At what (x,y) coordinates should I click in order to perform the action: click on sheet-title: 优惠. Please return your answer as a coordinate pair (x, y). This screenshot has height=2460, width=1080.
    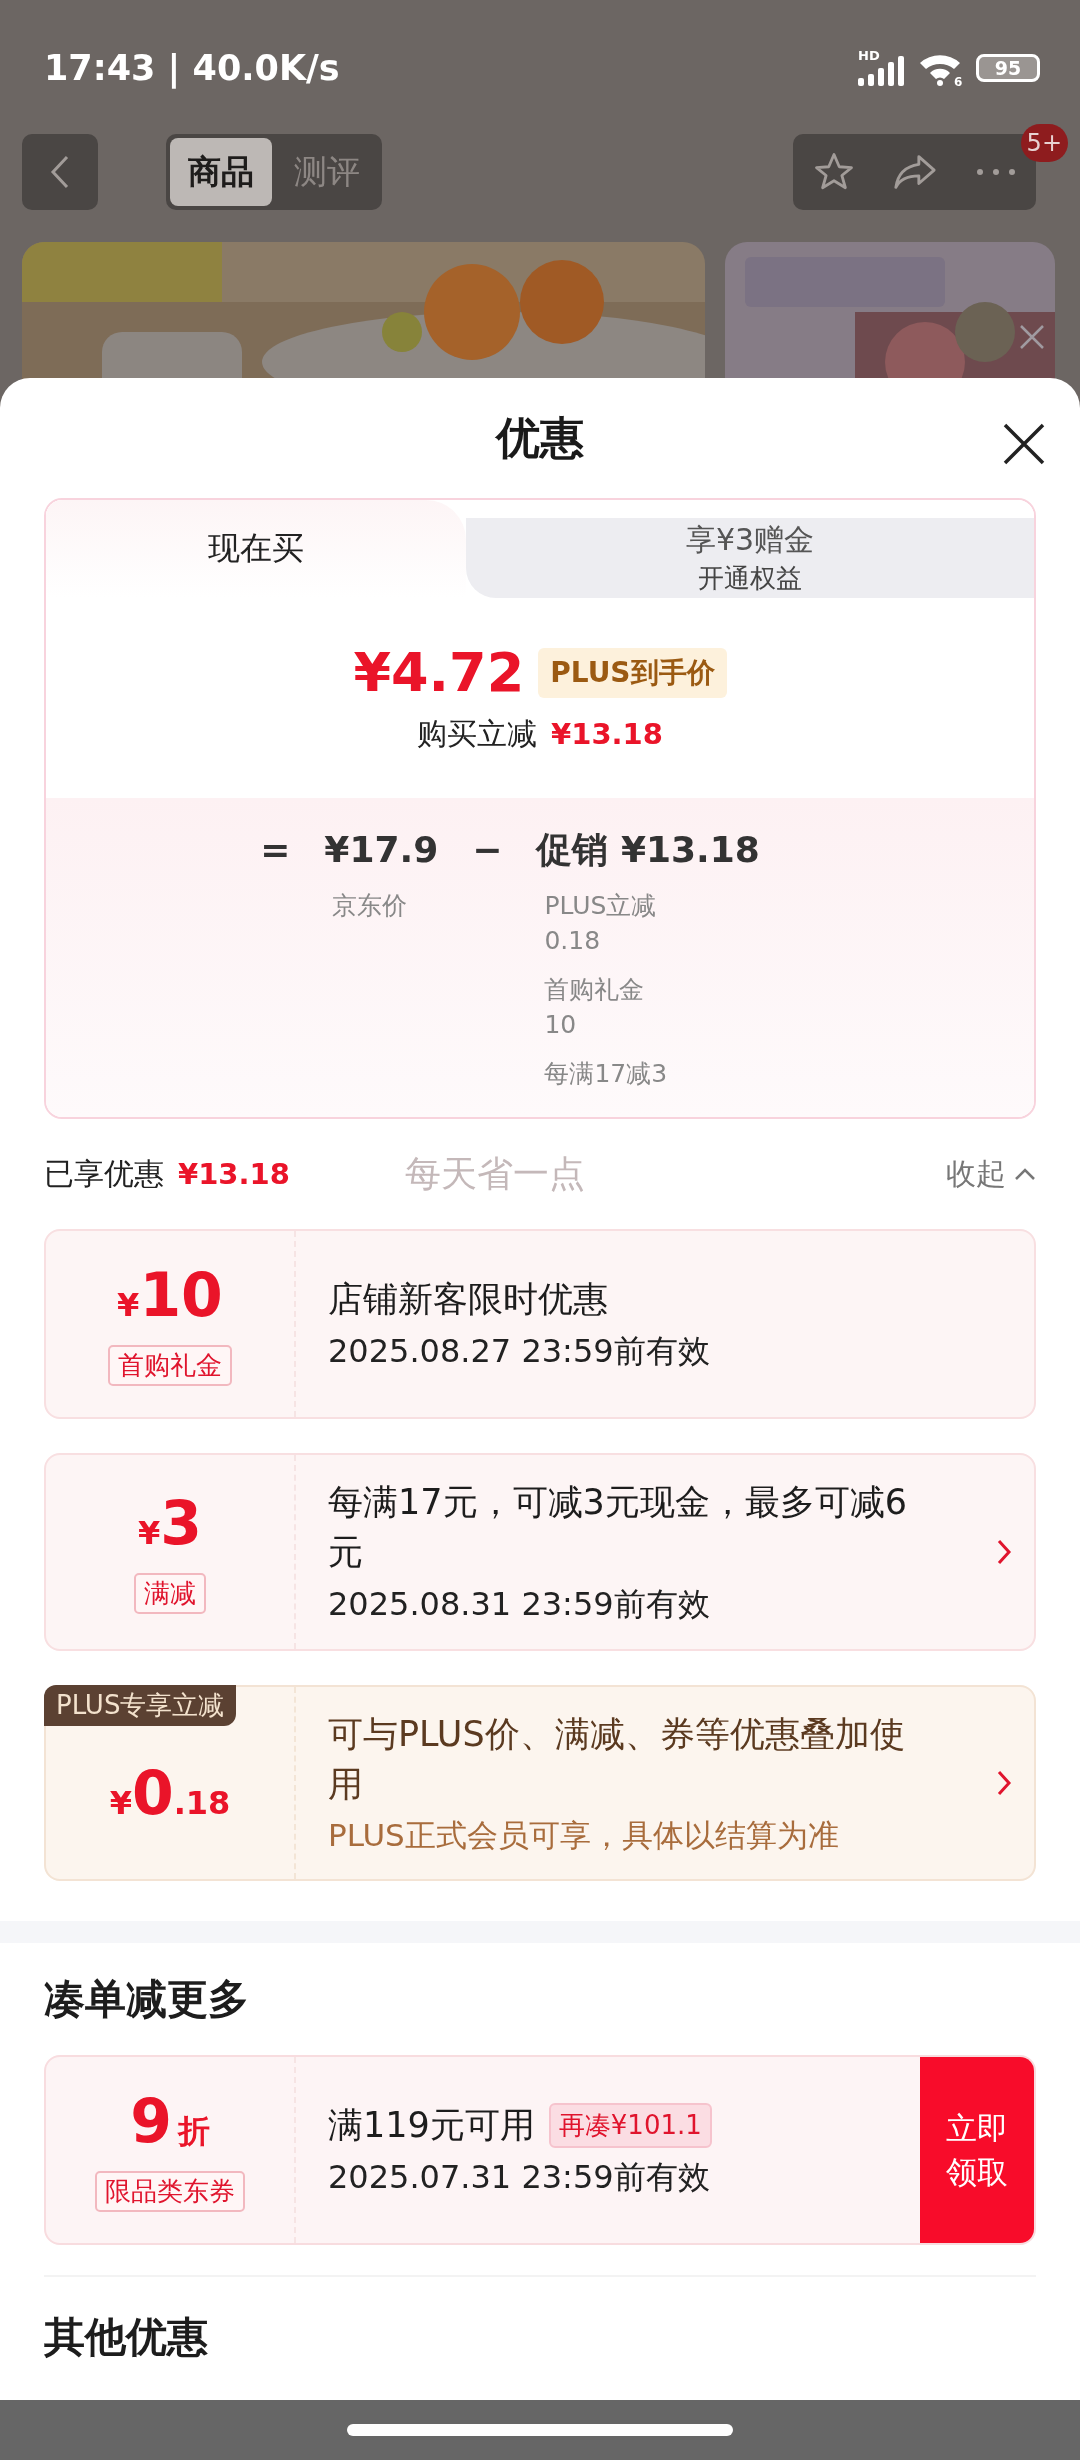
    Looking at the image, I should click on (540, 437).